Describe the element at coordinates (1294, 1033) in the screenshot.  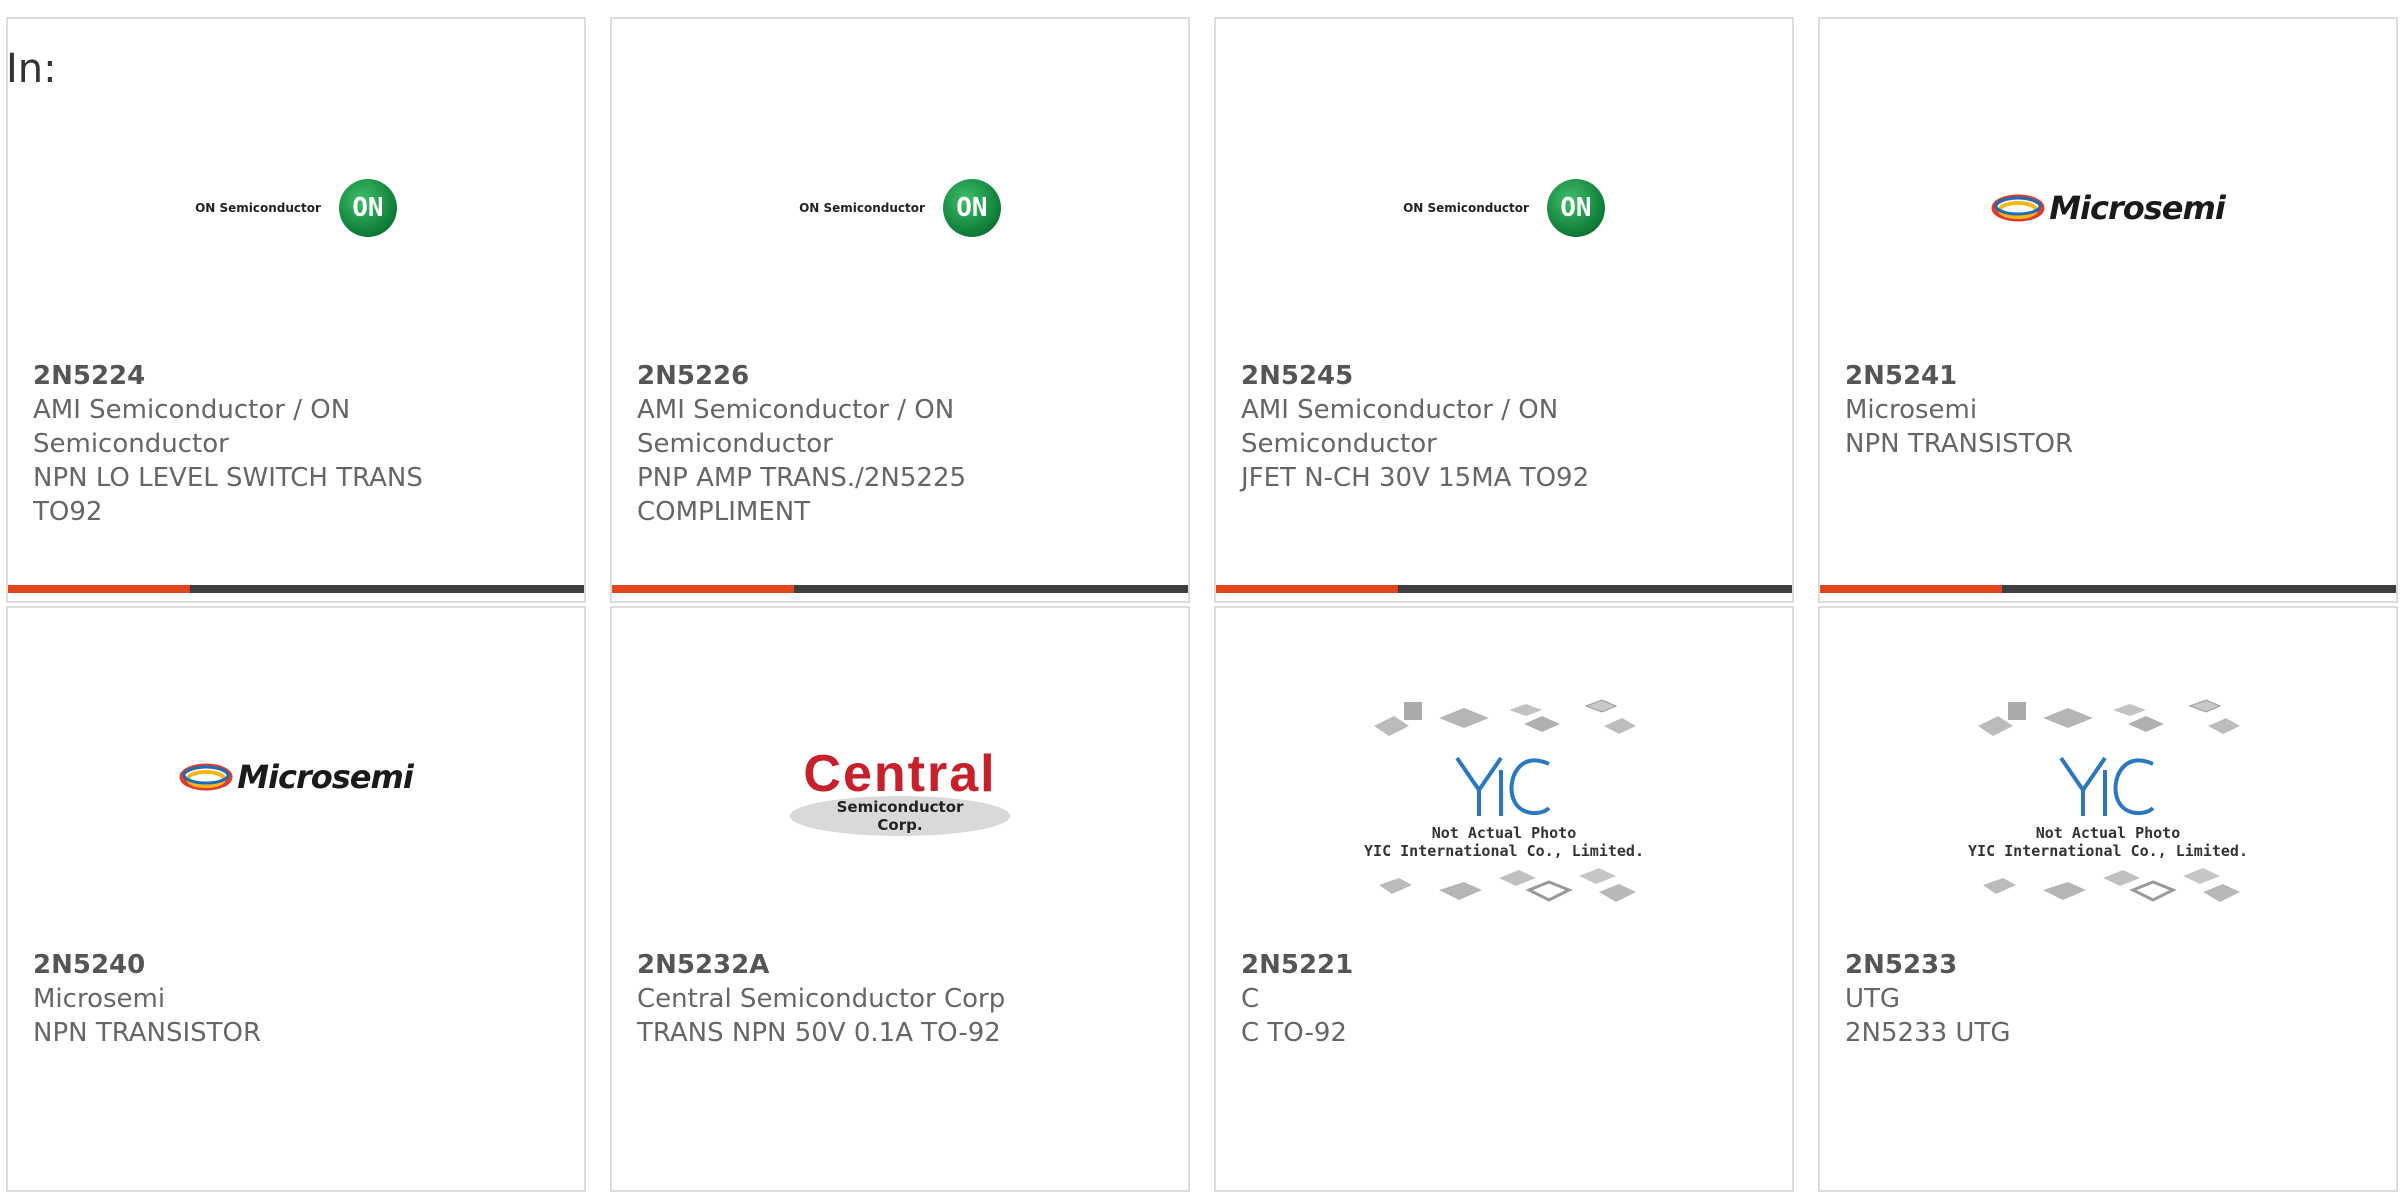
I see `product-description: C TO-92` at that location.